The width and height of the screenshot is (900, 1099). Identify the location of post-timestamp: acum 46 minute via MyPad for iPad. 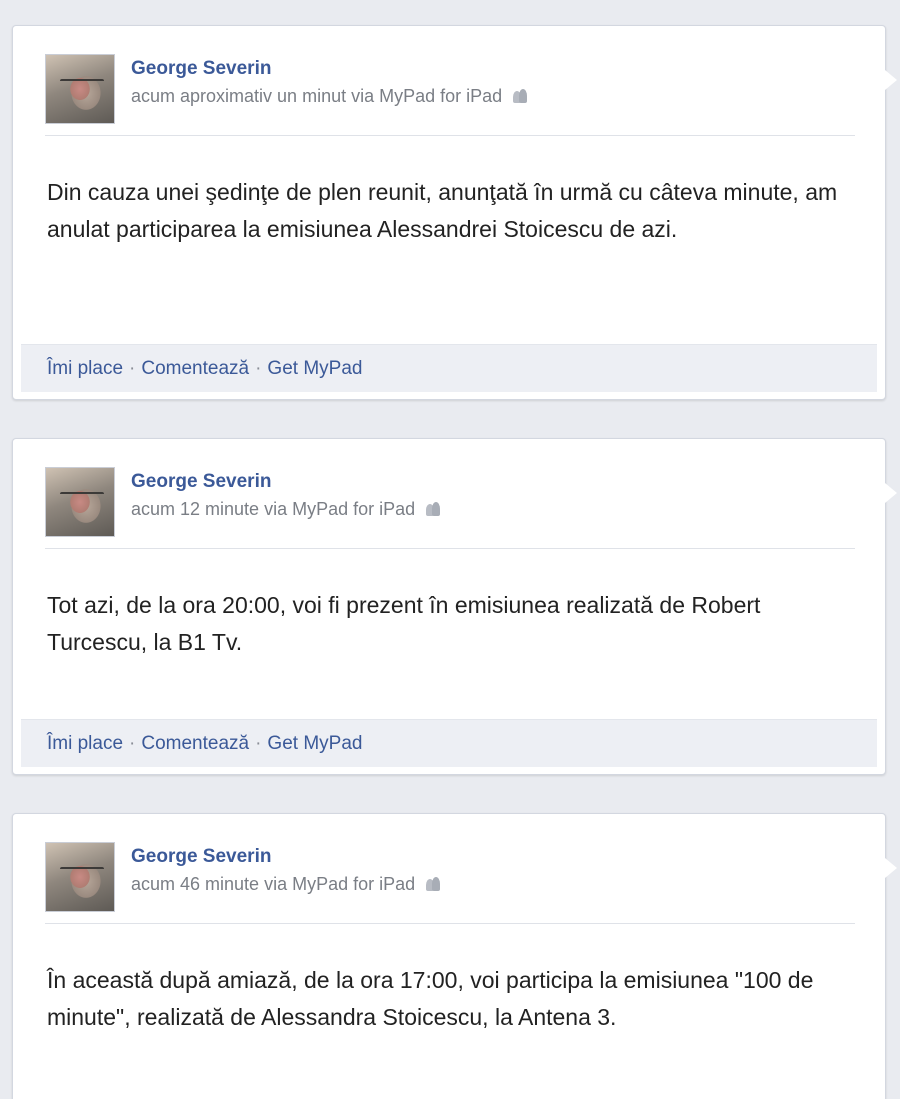
(273, 884).